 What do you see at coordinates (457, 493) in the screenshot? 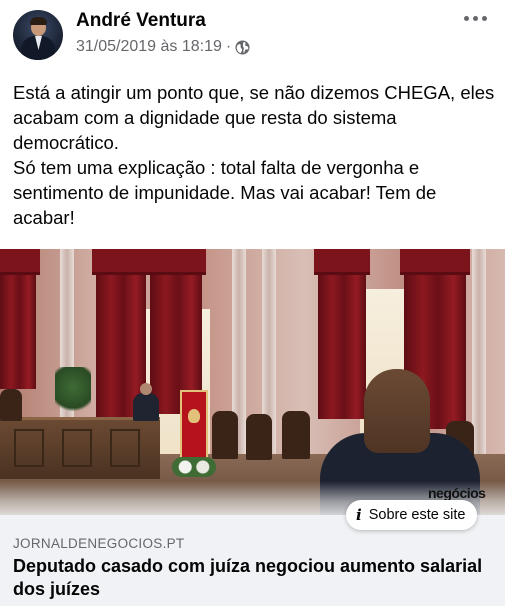
I see `image-watermark: negócios` at bounding box center [457, 493].